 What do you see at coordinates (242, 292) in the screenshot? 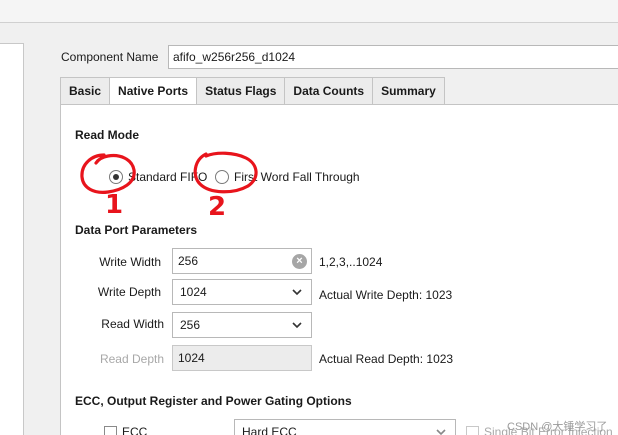
I see `write-depth-select: 1024` at bounding box center [242, 292].